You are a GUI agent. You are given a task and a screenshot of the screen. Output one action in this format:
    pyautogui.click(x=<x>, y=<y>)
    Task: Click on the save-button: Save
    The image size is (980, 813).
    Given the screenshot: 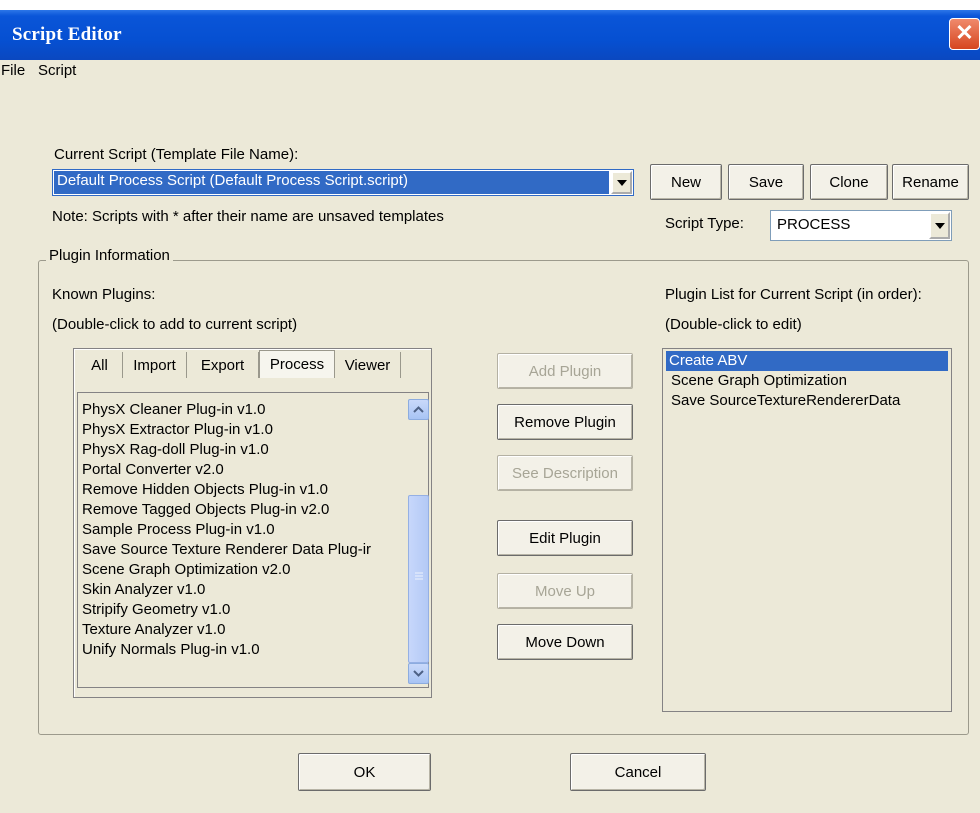 What is the action you would take?
    pyautogui.click(x=766, y=182)
    